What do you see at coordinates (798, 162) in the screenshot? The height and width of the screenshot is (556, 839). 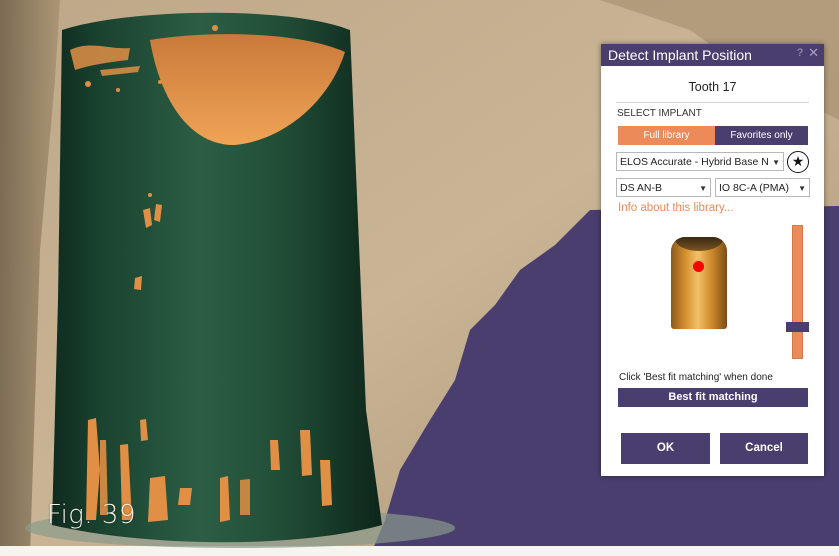 I see `star-icon: ★` at bounding box center [798, 162].